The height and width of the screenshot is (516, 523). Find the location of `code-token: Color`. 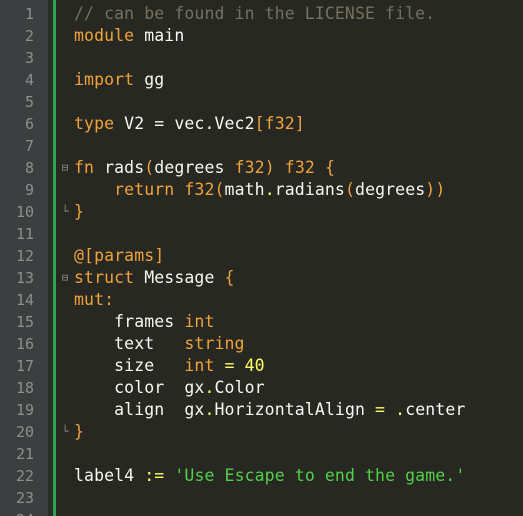

code-token: Color is located at coordinates (239, 387).